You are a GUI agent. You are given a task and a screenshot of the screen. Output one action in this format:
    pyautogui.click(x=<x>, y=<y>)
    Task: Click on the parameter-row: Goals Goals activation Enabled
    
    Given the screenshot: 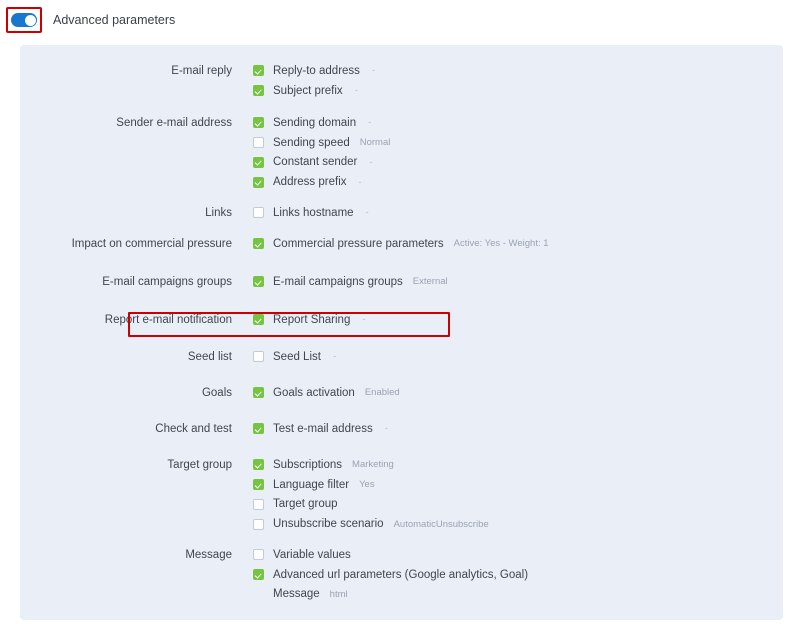 What is the action you would take?
    pyautogui.click(x=401, y=393)
    